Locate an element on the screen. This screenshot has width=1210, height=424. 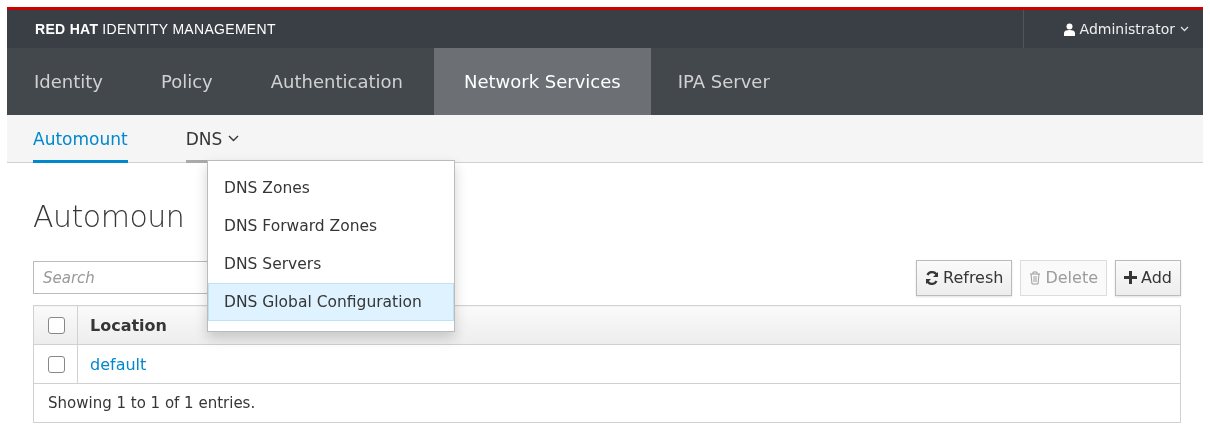
nav-tab: IPA Server is located at coordinates (725, 81).